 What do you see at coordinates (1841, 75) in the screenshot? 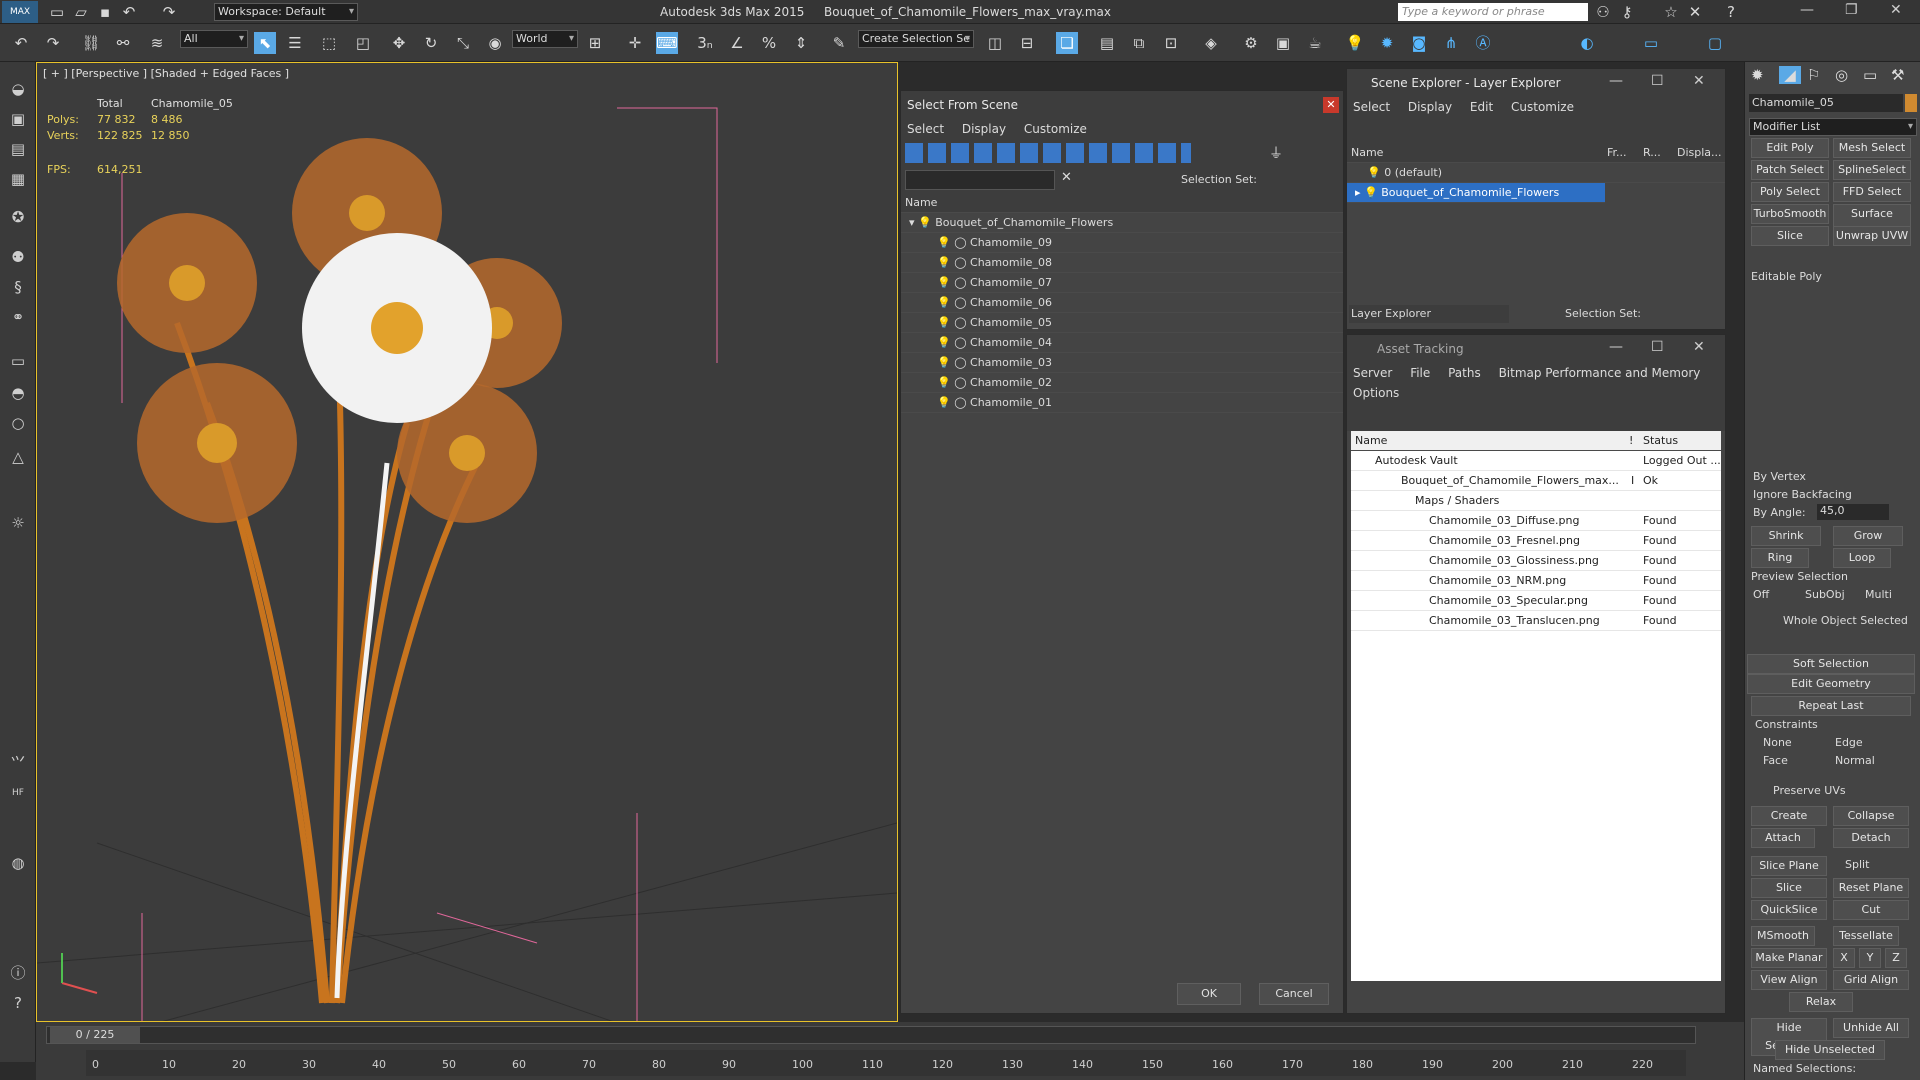
I see `motion-tab-icon: ◎` at bounding box center [1841, 75].